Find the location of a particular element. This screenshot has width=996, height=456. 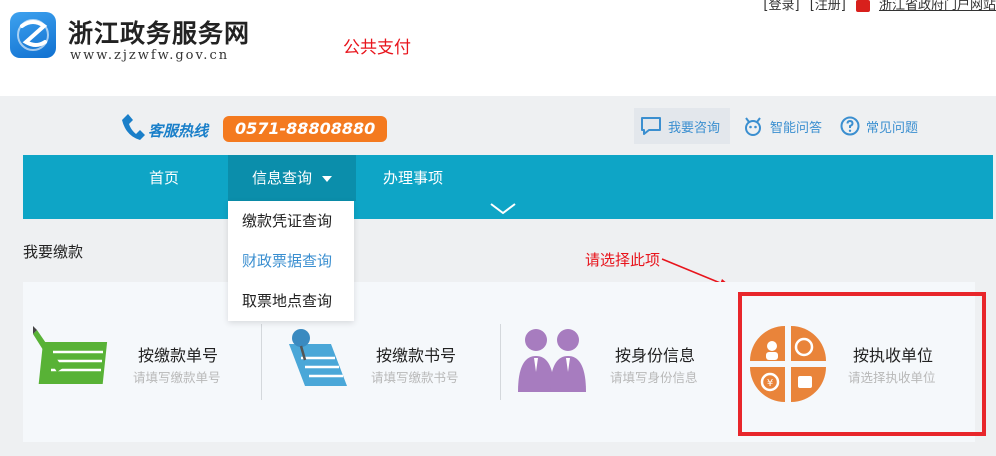

hotline-number: 0571-88808880 is located at coordinates (305, 129).